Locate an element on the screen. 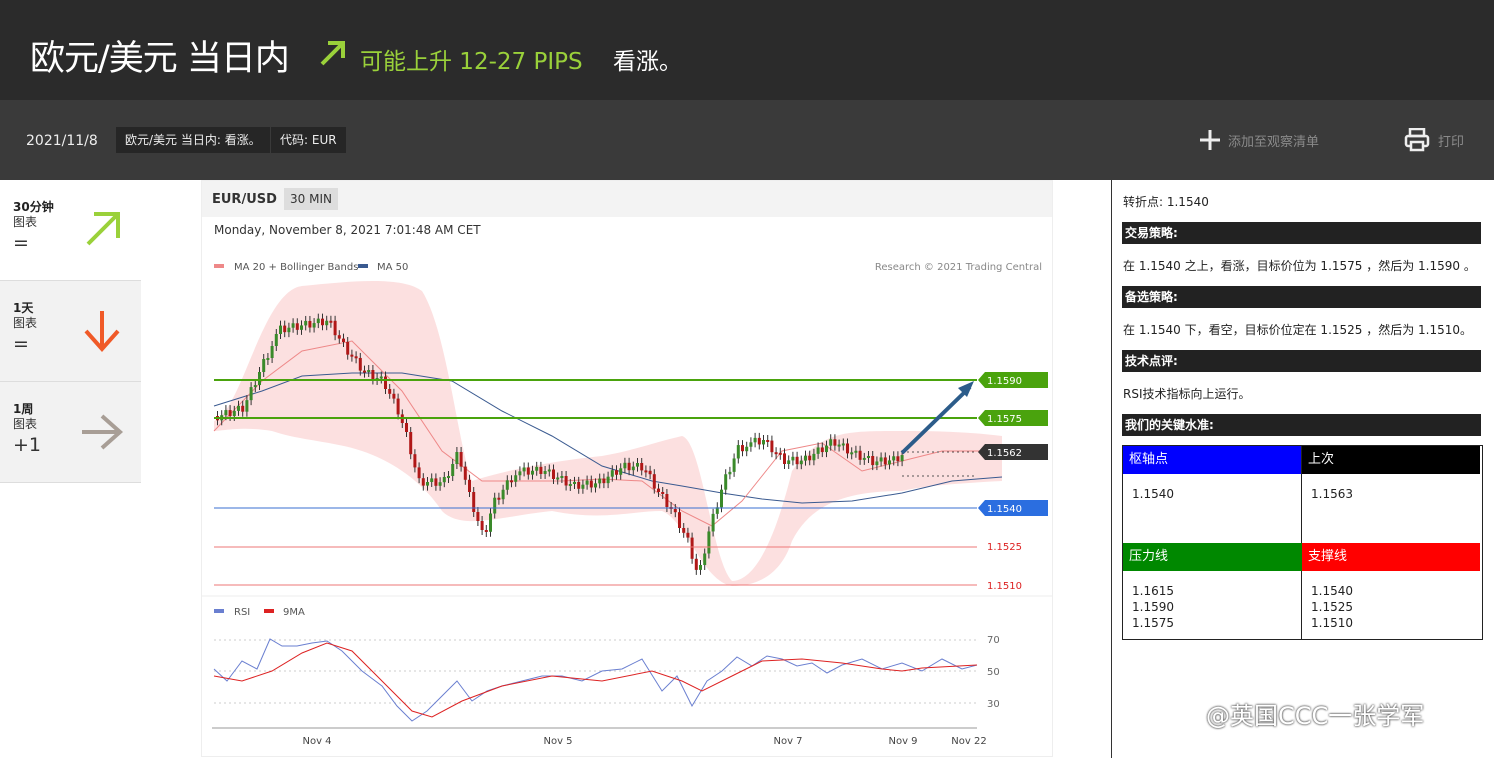 Image resolution: width=1494 pixels, height=758 pixels. resistance-header: 压力线 is located at coordinates (1212, 557).